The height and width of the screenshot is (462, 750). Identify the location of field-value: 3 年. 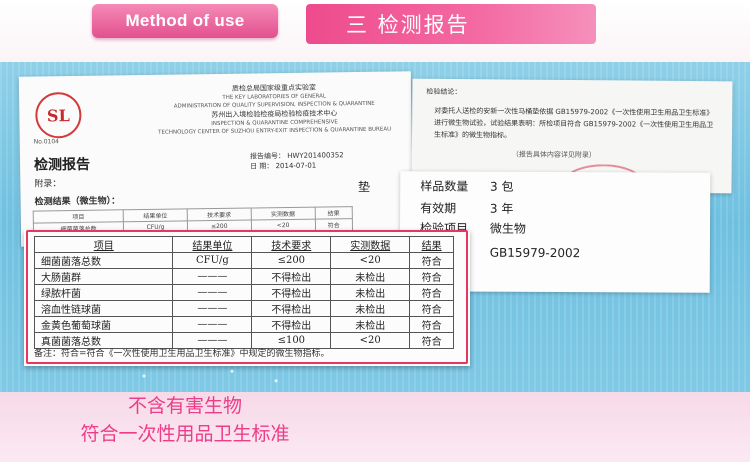
(501, 208).